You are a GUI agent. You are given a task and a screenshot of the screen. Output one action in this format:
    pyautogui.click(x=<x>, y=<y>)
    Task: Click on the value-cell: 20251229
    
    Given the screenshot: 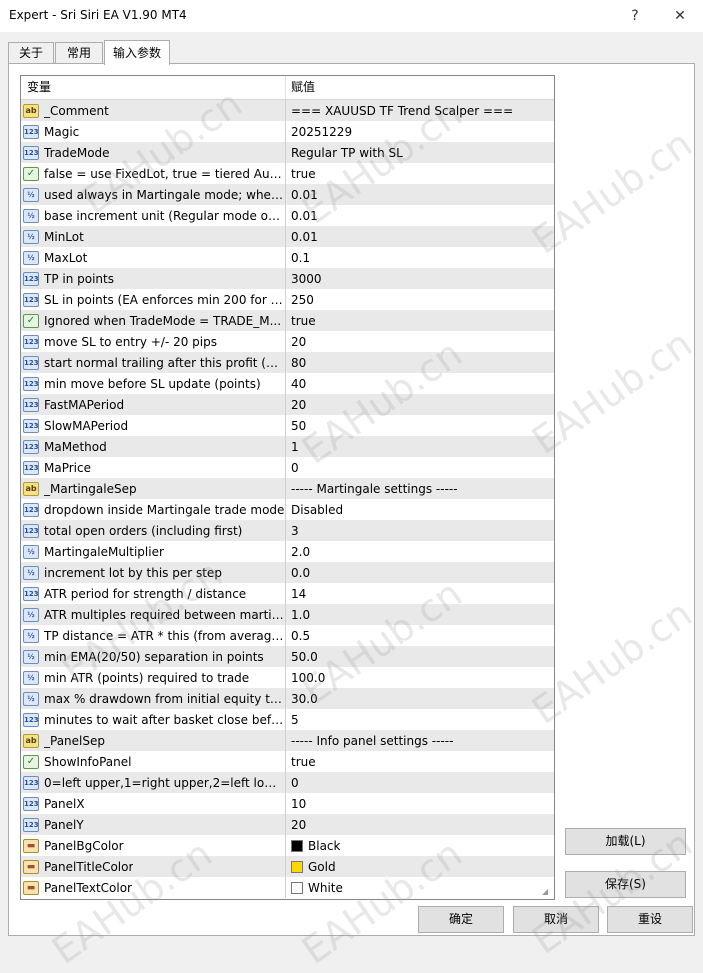 What is the action you would take?
    pyautogui.click(x=420, y=131)
    